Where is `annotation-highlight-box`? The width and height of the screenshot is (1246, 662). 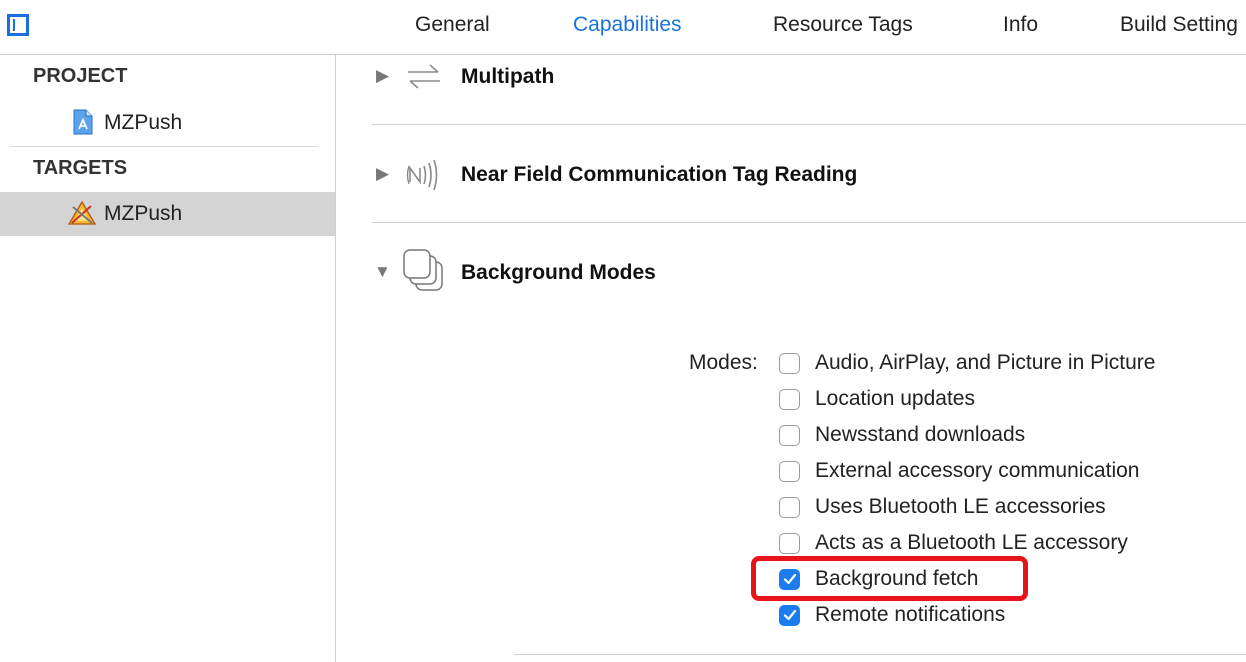
annotation-highlight-box is located at coordinates (889, 578).